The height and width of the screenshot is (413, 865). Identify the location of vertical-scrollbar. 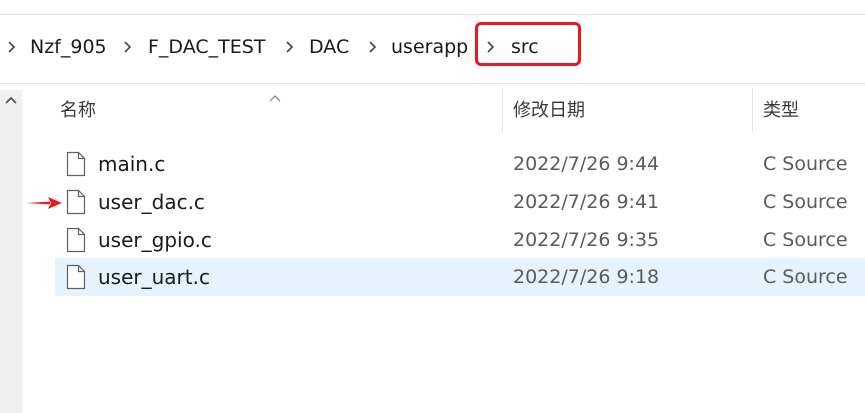
(11, 251).